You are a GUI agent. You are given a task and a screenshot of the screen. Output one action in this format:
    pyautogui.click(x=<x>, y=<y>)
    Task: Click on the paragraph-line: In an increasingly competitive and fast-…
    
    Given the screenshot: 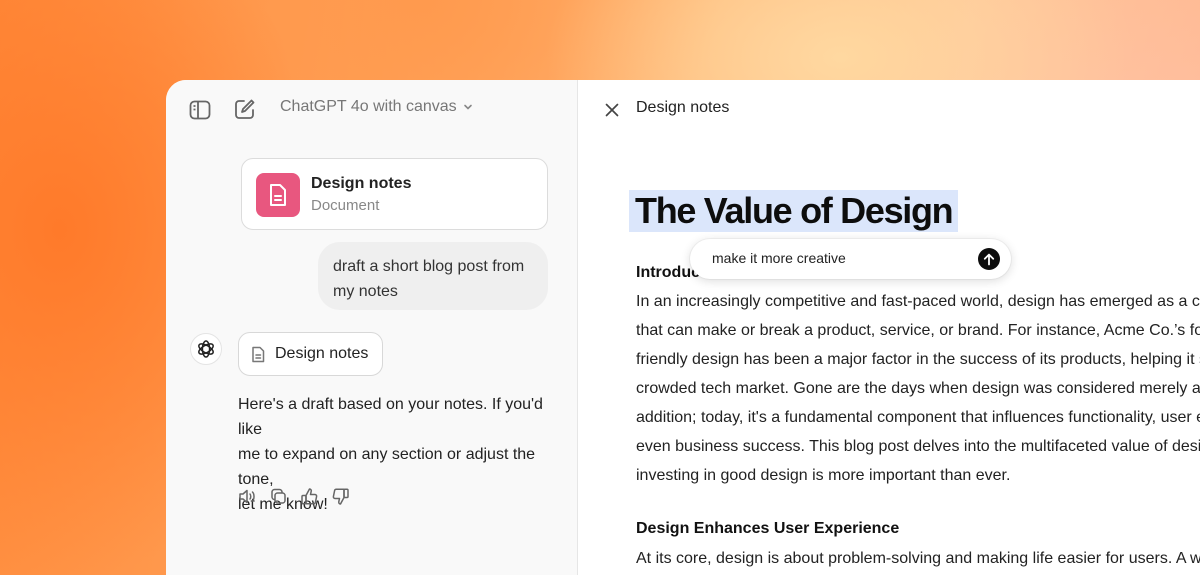 What is the action you would take?
    pyautogui.click(x=918, y=301)
    